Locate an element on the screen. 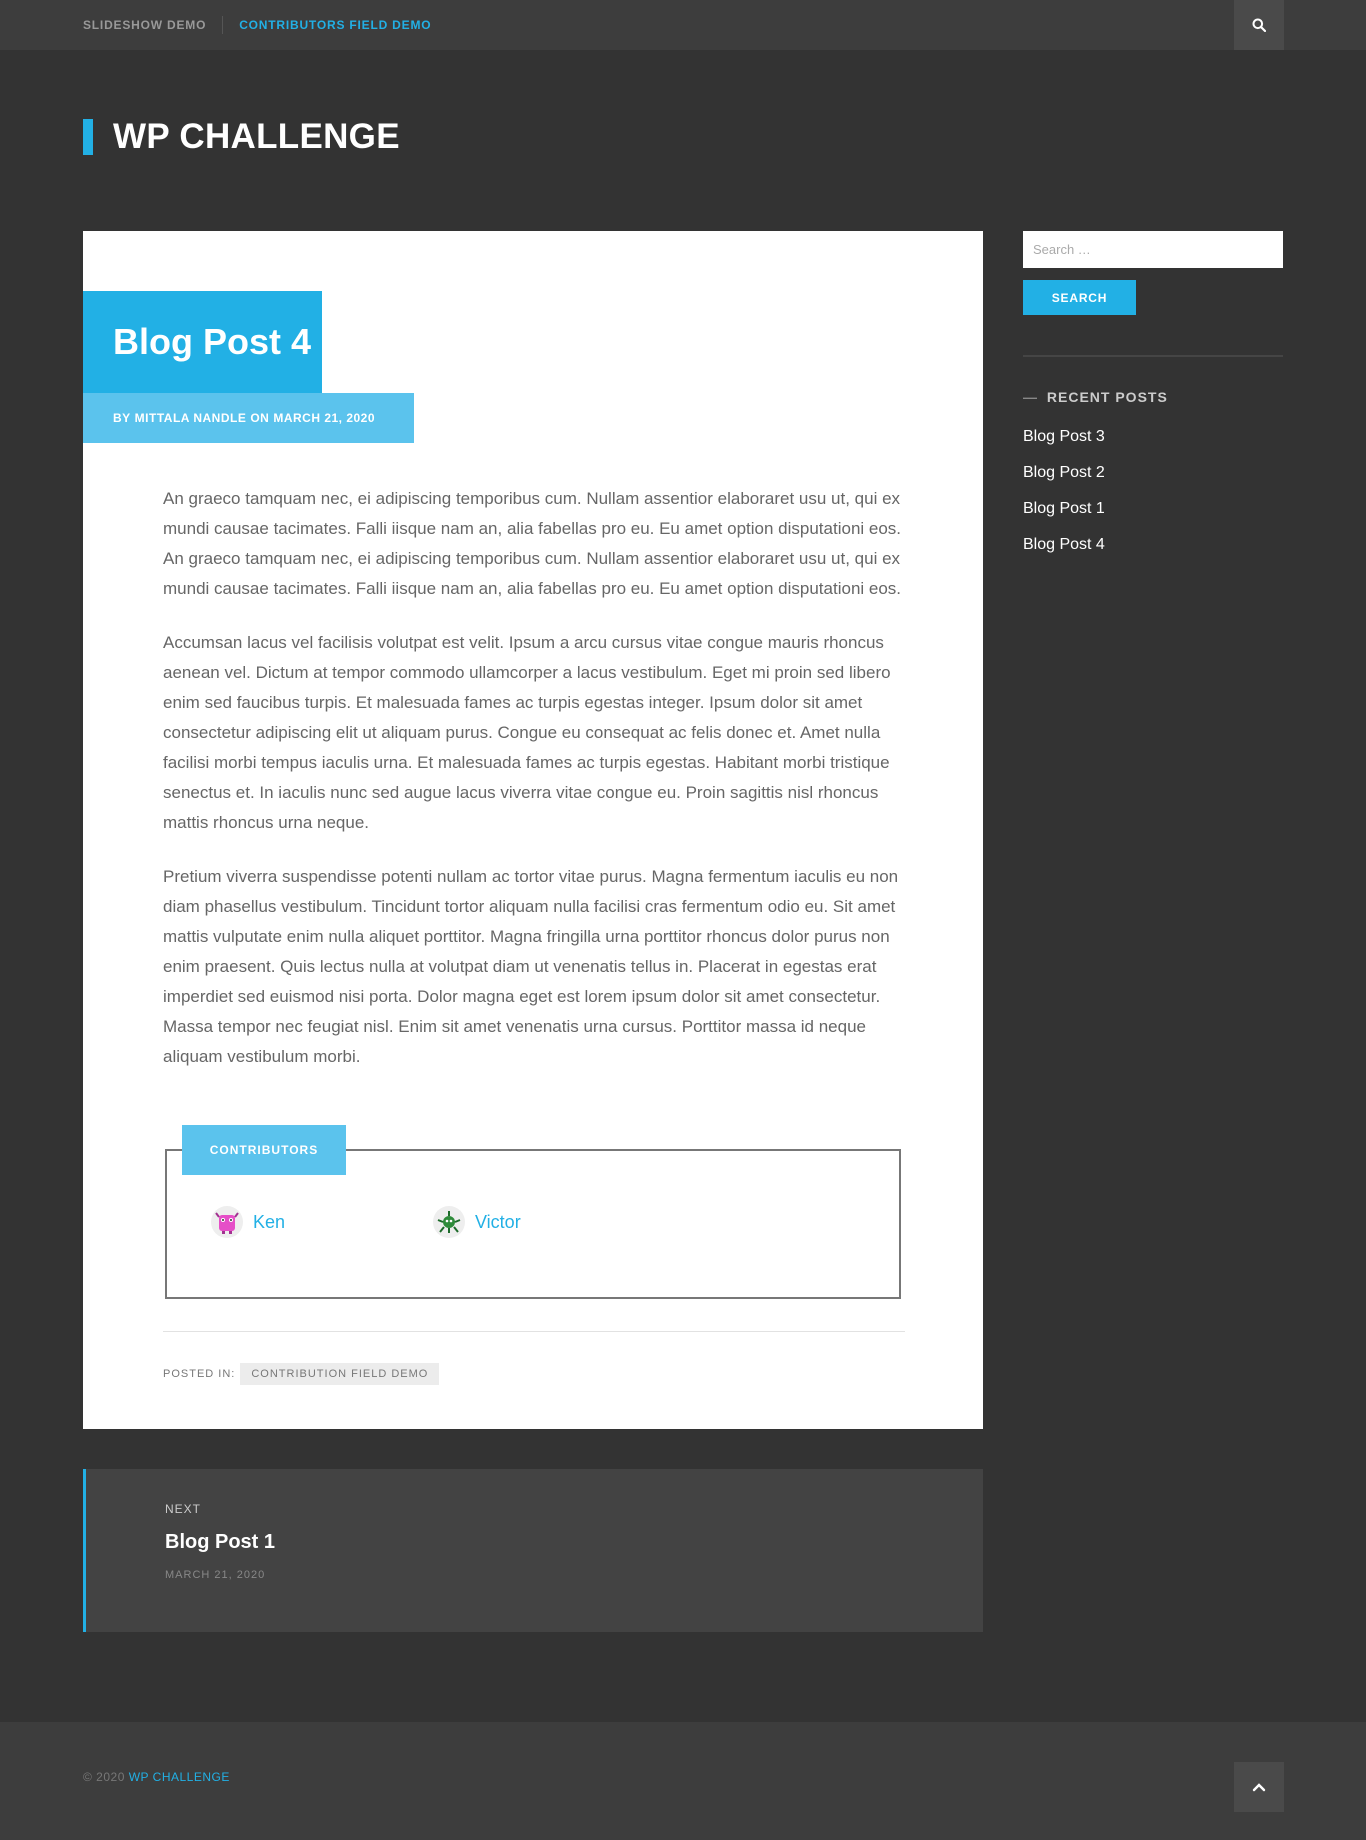  list-item: Blog Post 2 is located at coordinates (1153, 479).